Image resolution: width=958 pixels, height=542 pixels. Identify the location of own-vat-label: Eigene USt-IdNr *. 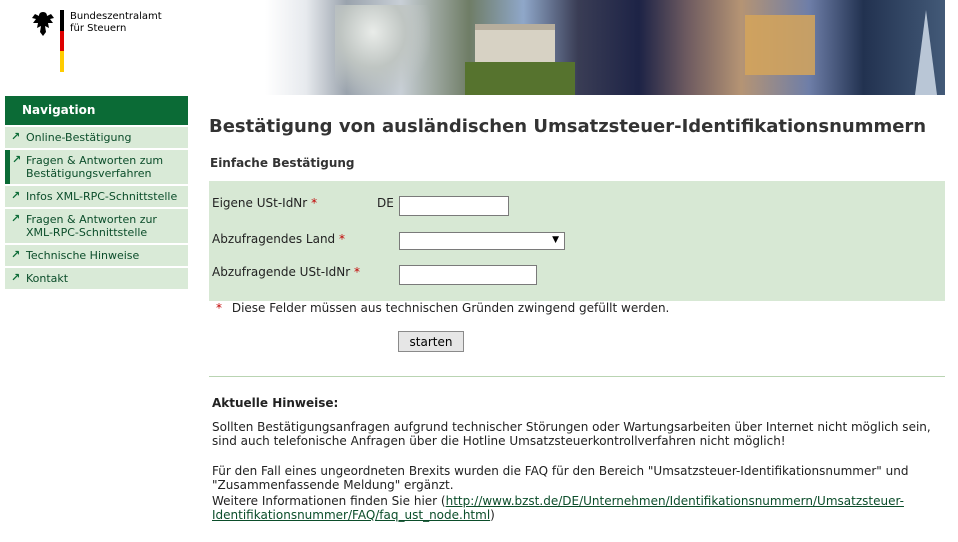
(264, 203).